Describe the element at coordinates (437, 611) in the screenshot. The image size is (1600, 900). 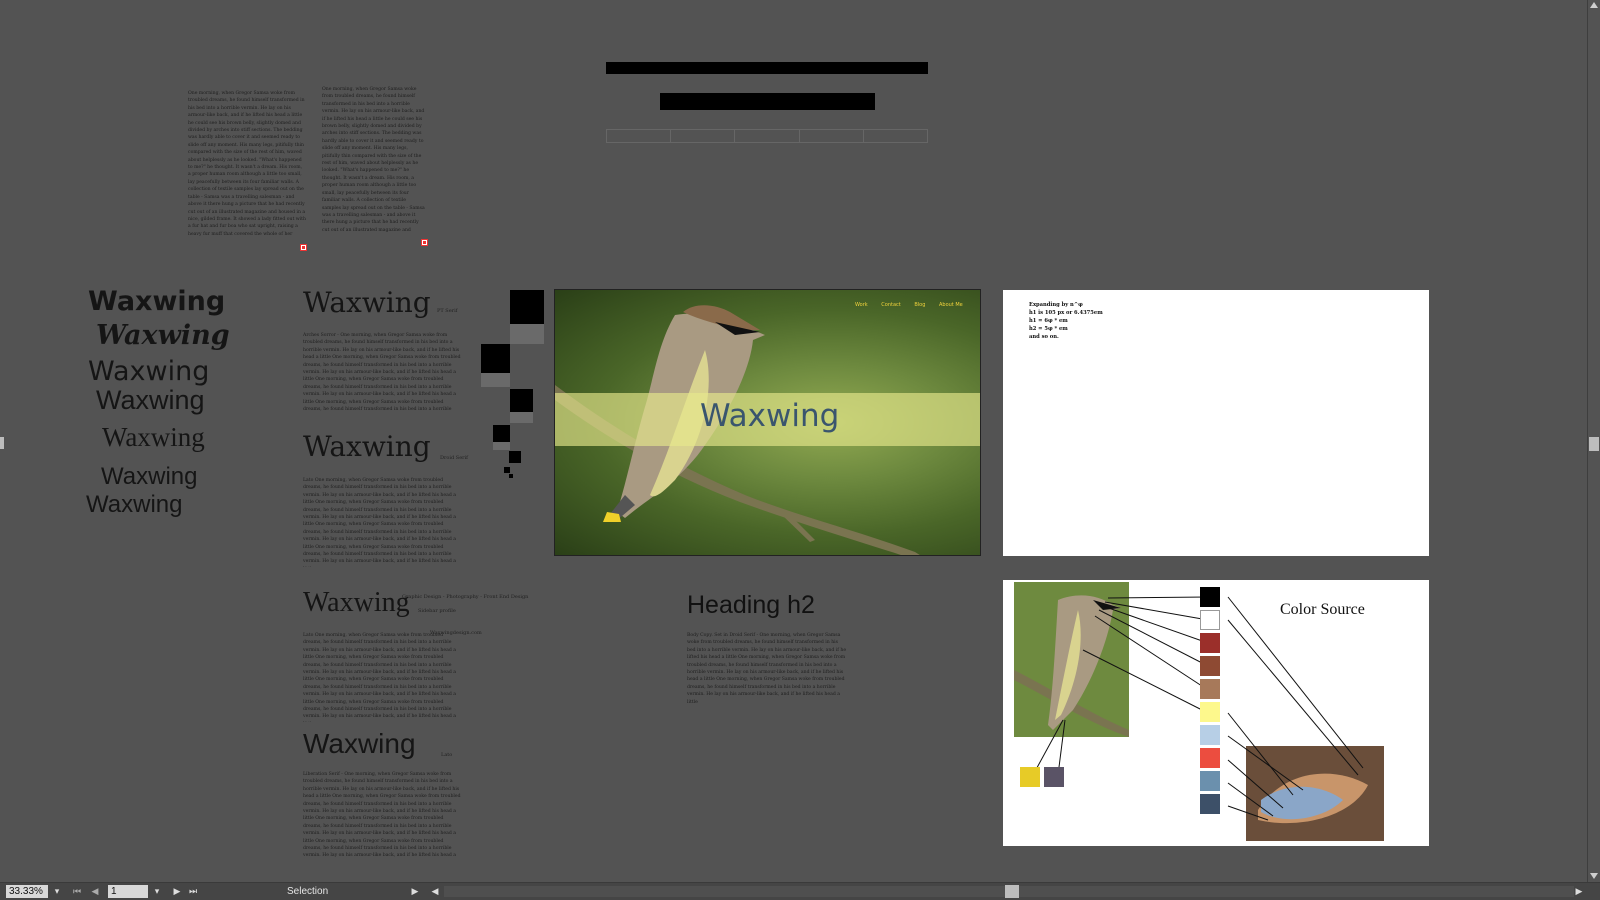
I see `overlap-label: Sidebar profile` at that location.